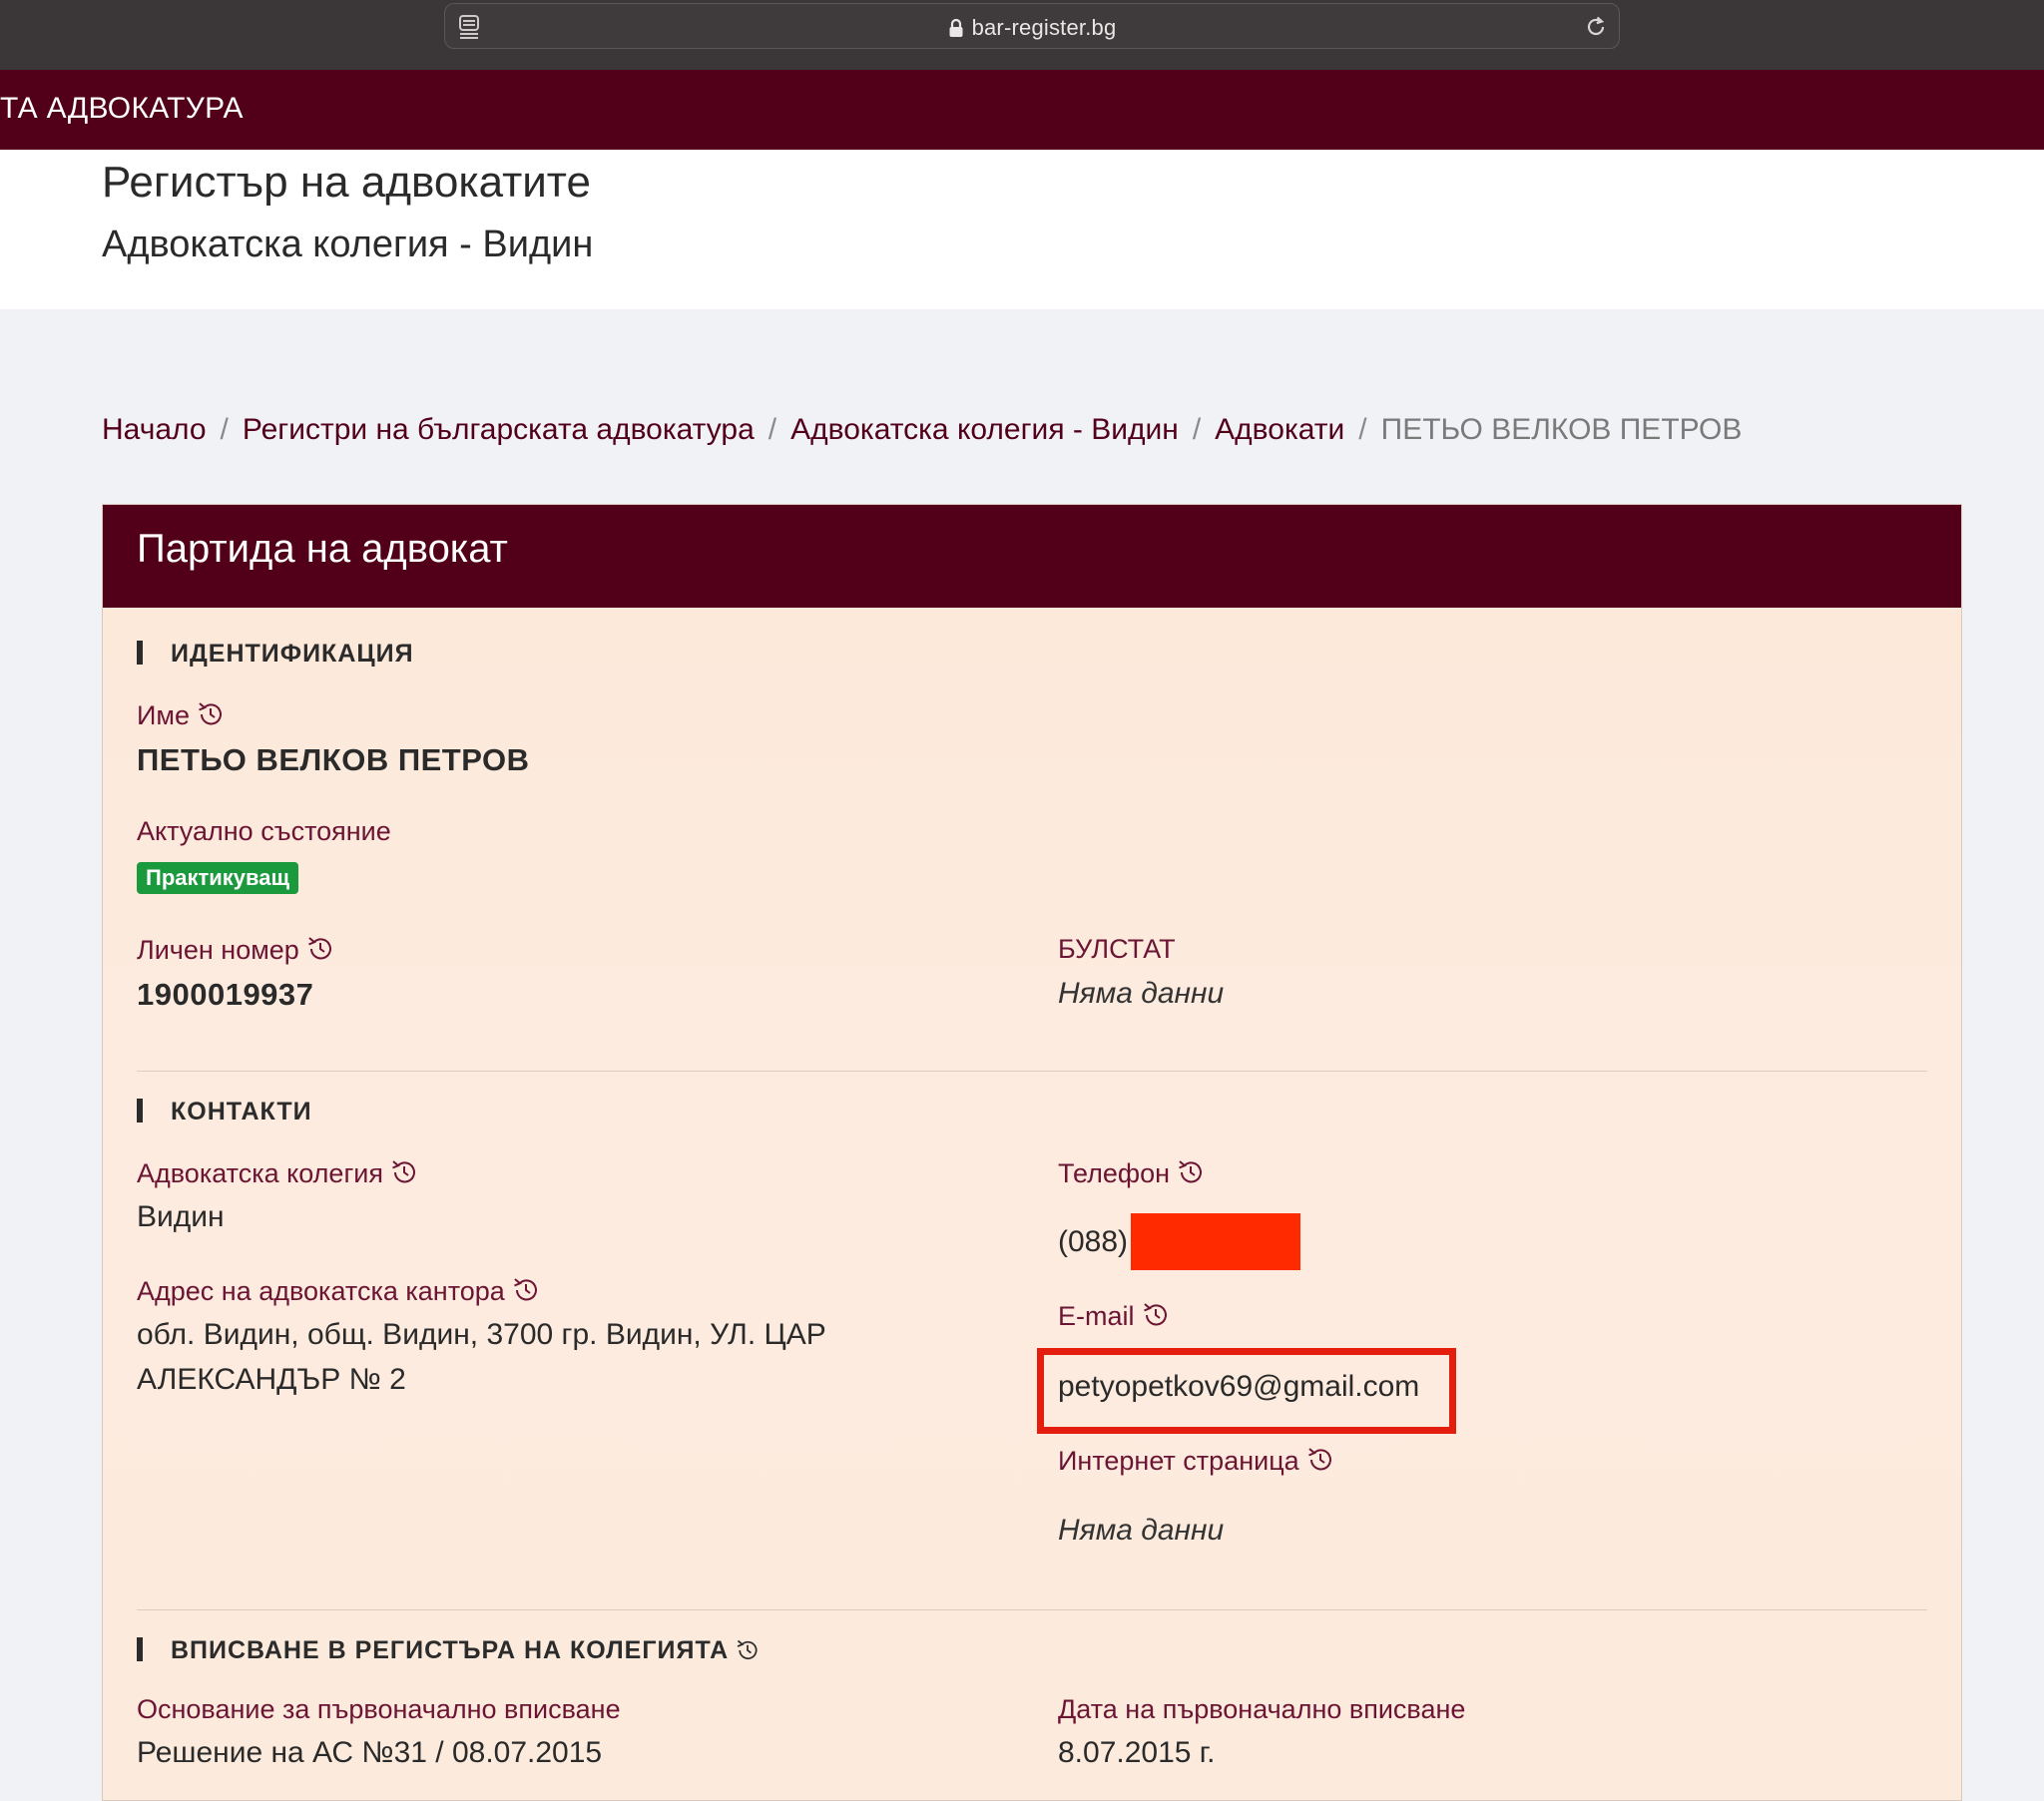 The width and height of the screenshot is (2044, 1801). Describe the element at coordinates (1022, 110) in the screenshot. I see `site-header: ТА АДВОКАТУРА` at that location.